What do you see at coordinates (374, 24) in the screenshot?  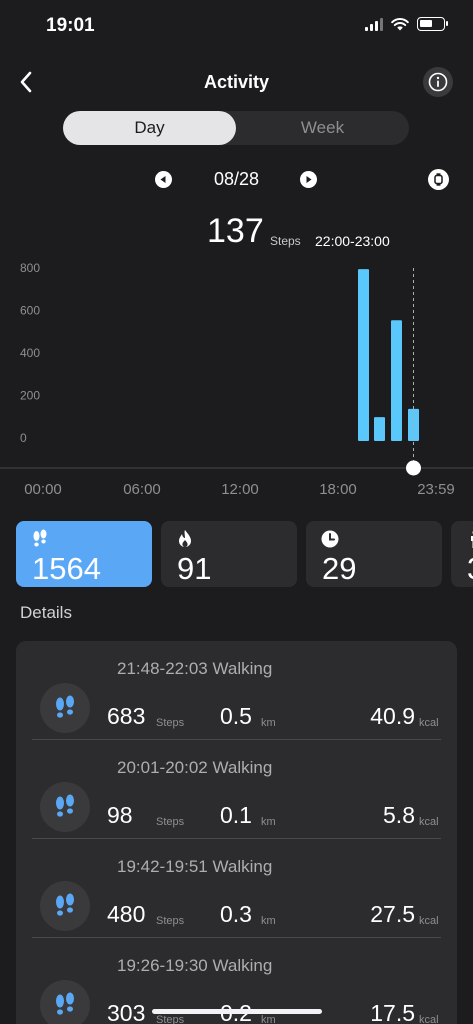 I see `signal-icon` at bounding box center [374, 24].